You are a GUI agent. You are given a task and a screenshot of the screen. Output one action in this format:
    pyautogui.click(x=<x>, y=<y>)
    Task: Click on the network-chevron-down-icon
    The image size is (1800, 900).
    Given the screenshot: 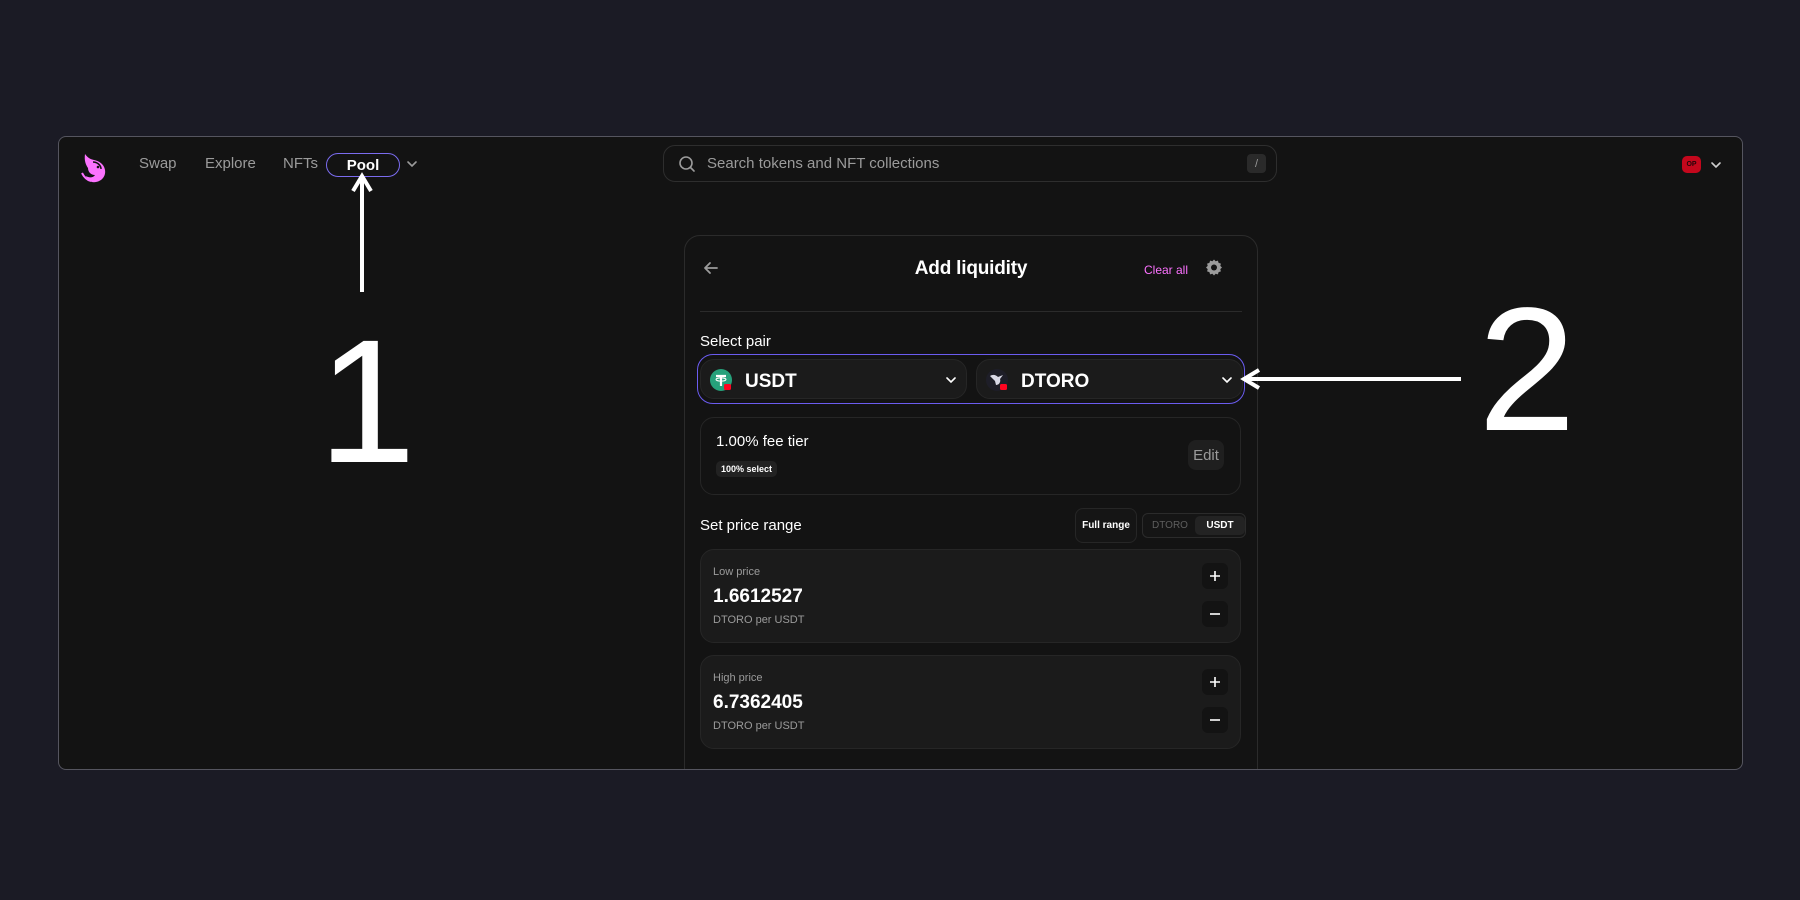 What is the action you would take?
    pyautogui.click(x=1716, y=165)
    